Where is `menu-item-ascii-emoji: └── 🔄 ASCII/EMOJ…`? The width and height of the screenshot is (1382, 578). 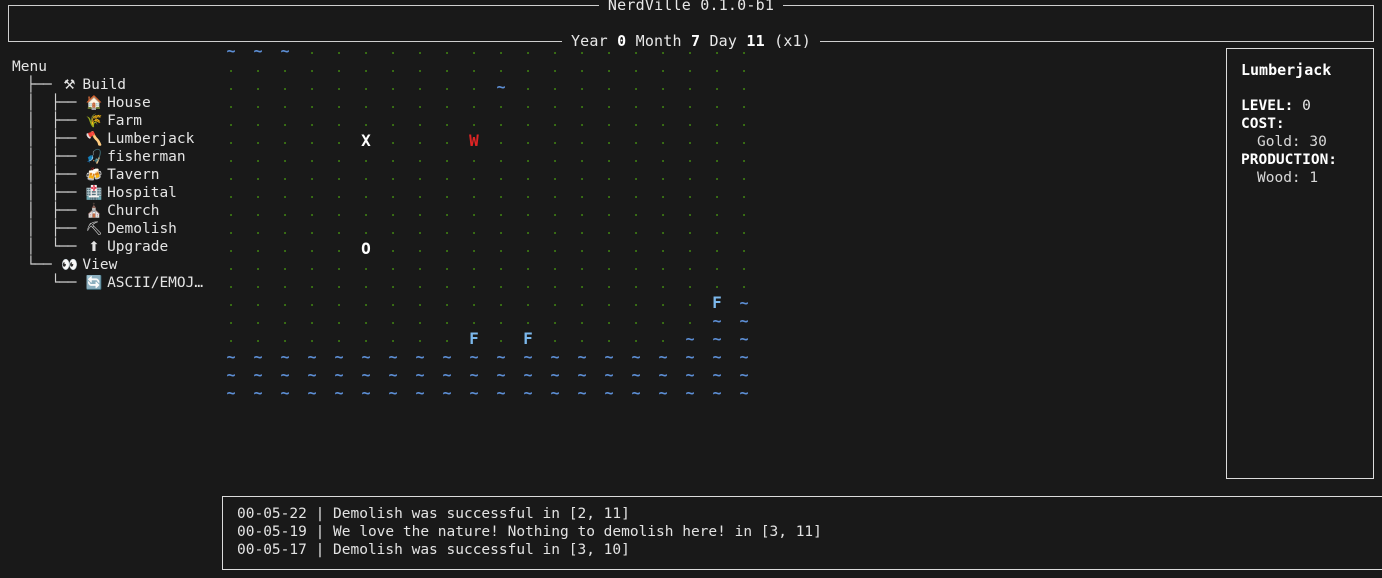
menu-item-ascii-emoji: └── 🔄 ASCII/EMOJ… is located at coordinates (117, 283).